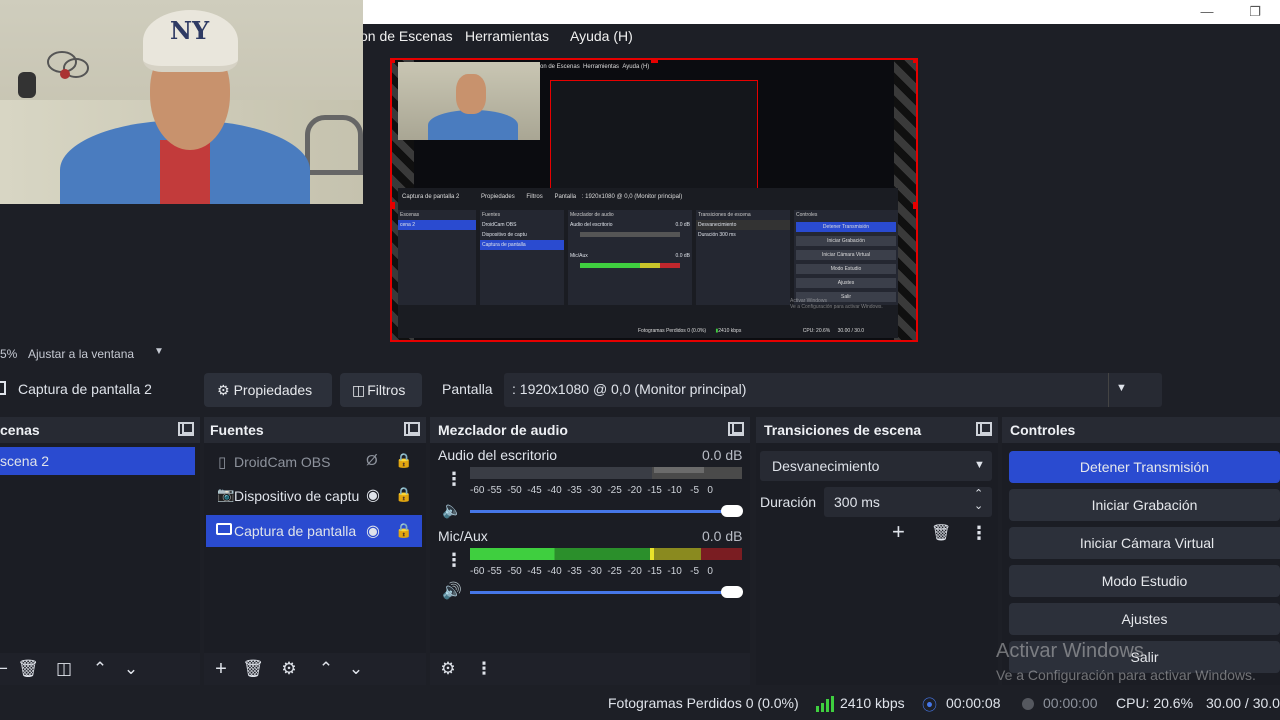  What do you see at coordinates (1043, 430) in the screenshot?
I see `dock-title: Controles` at bounding box center [1043, 430].